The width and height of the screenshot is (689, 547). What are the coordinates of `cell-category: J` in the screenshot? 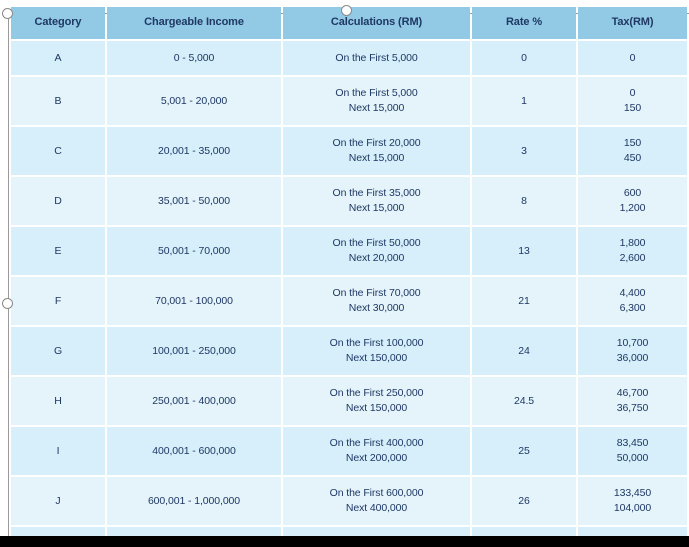 It's located at (58, 501).